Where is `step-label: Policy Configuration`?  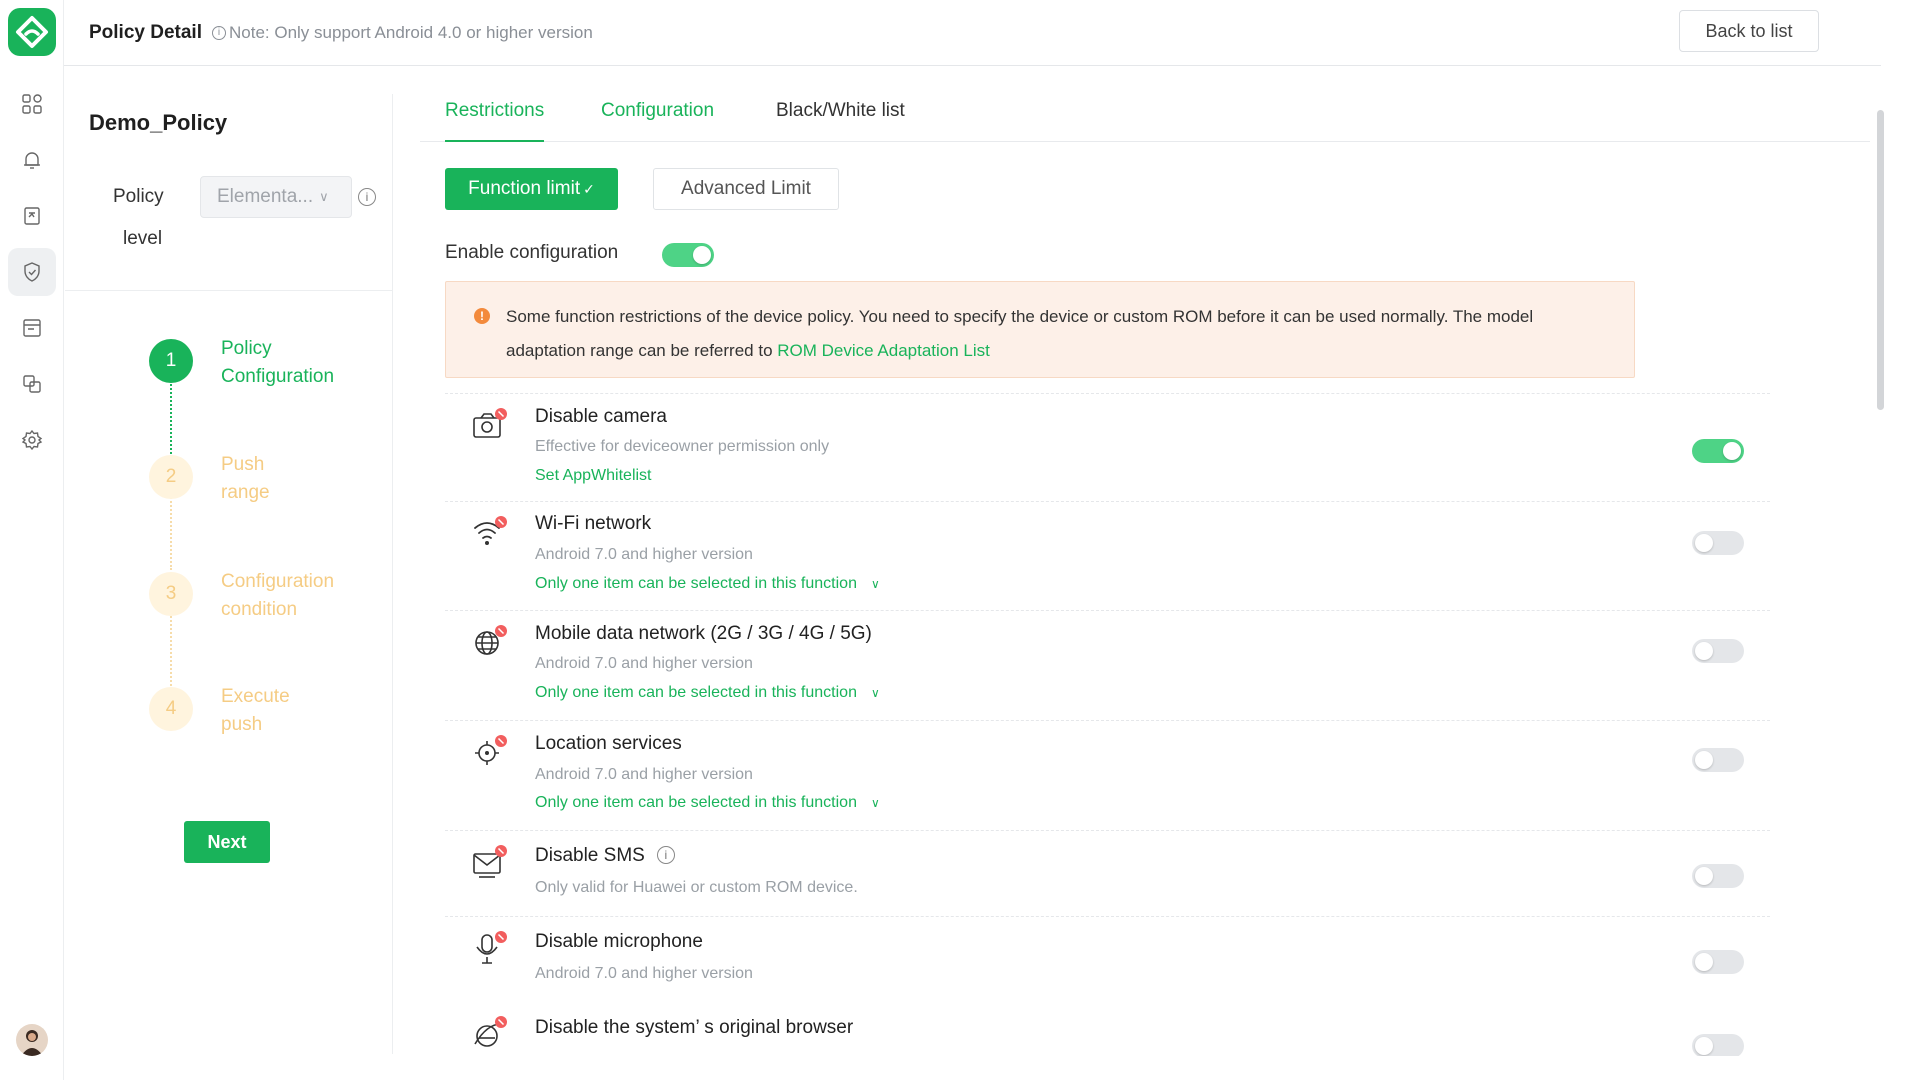
step-label: Policy Configuration is located at coordinates (311, 363).